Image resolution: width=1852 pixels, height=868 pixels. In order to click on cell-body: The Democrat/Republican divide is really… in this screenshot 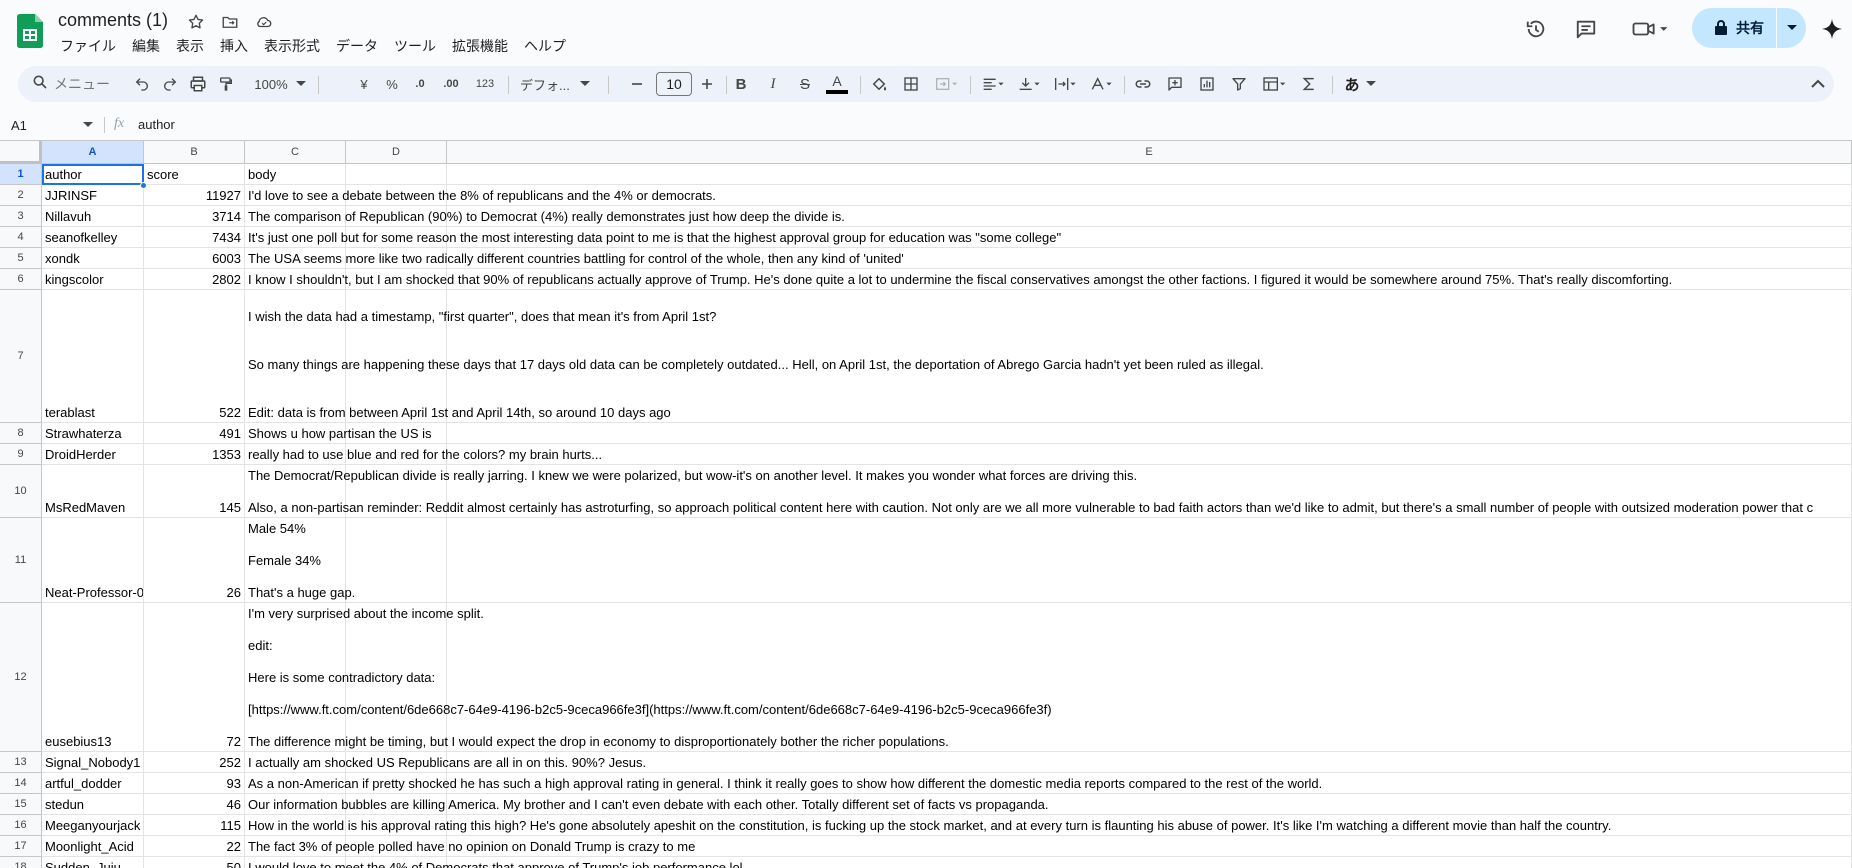, I will do `click(1048, 491)`.